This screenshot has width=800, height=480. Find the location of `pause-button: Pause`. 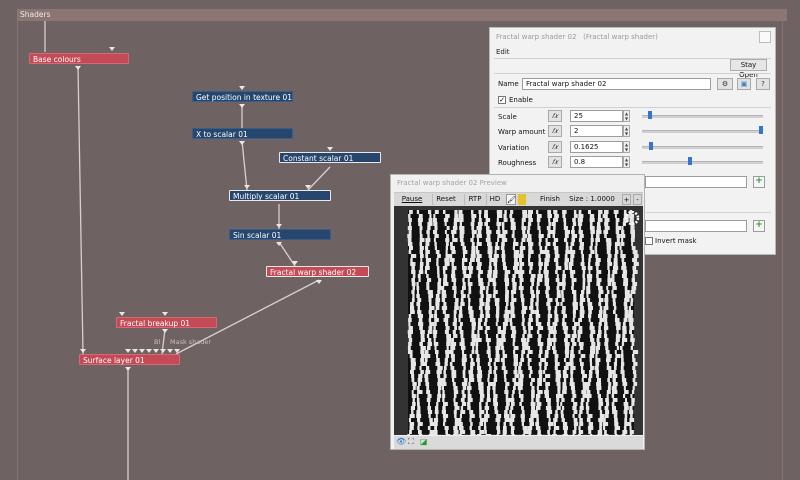

pause-button: Pause is located at coordinates (412, 199).